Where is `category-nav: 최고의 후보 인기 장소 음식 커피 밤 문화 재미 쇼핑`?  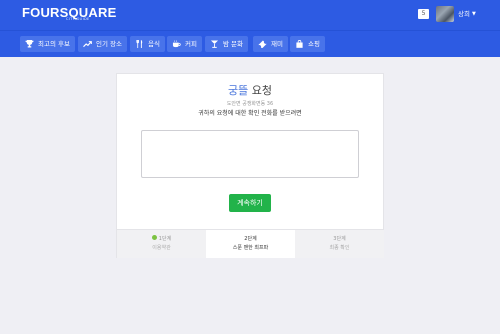 category-nav: 최고의 후보 인기 장소 음식 커피 밤 문화 재미 쇼핑 is located at coordinates (250, 43).